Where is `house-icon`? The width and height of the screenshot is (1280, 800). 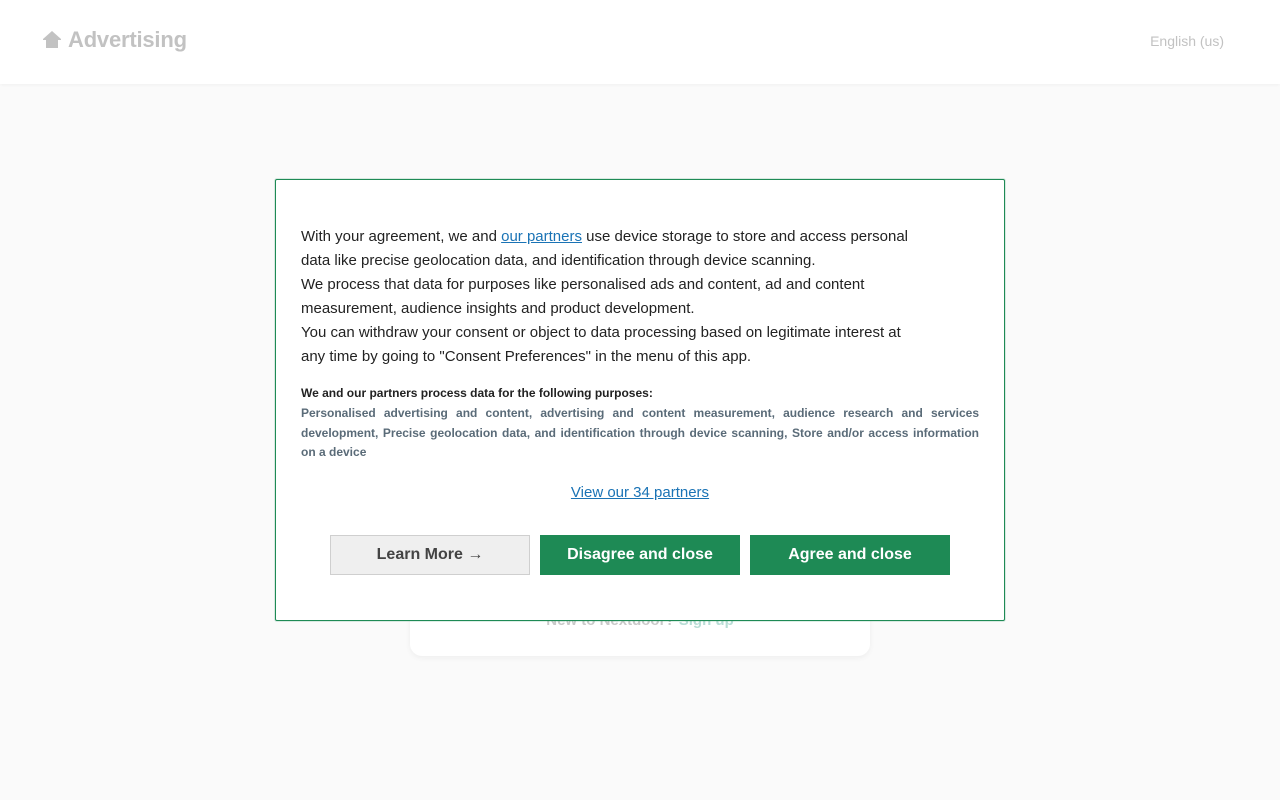 house-icon is located at coordinates (52, 40).